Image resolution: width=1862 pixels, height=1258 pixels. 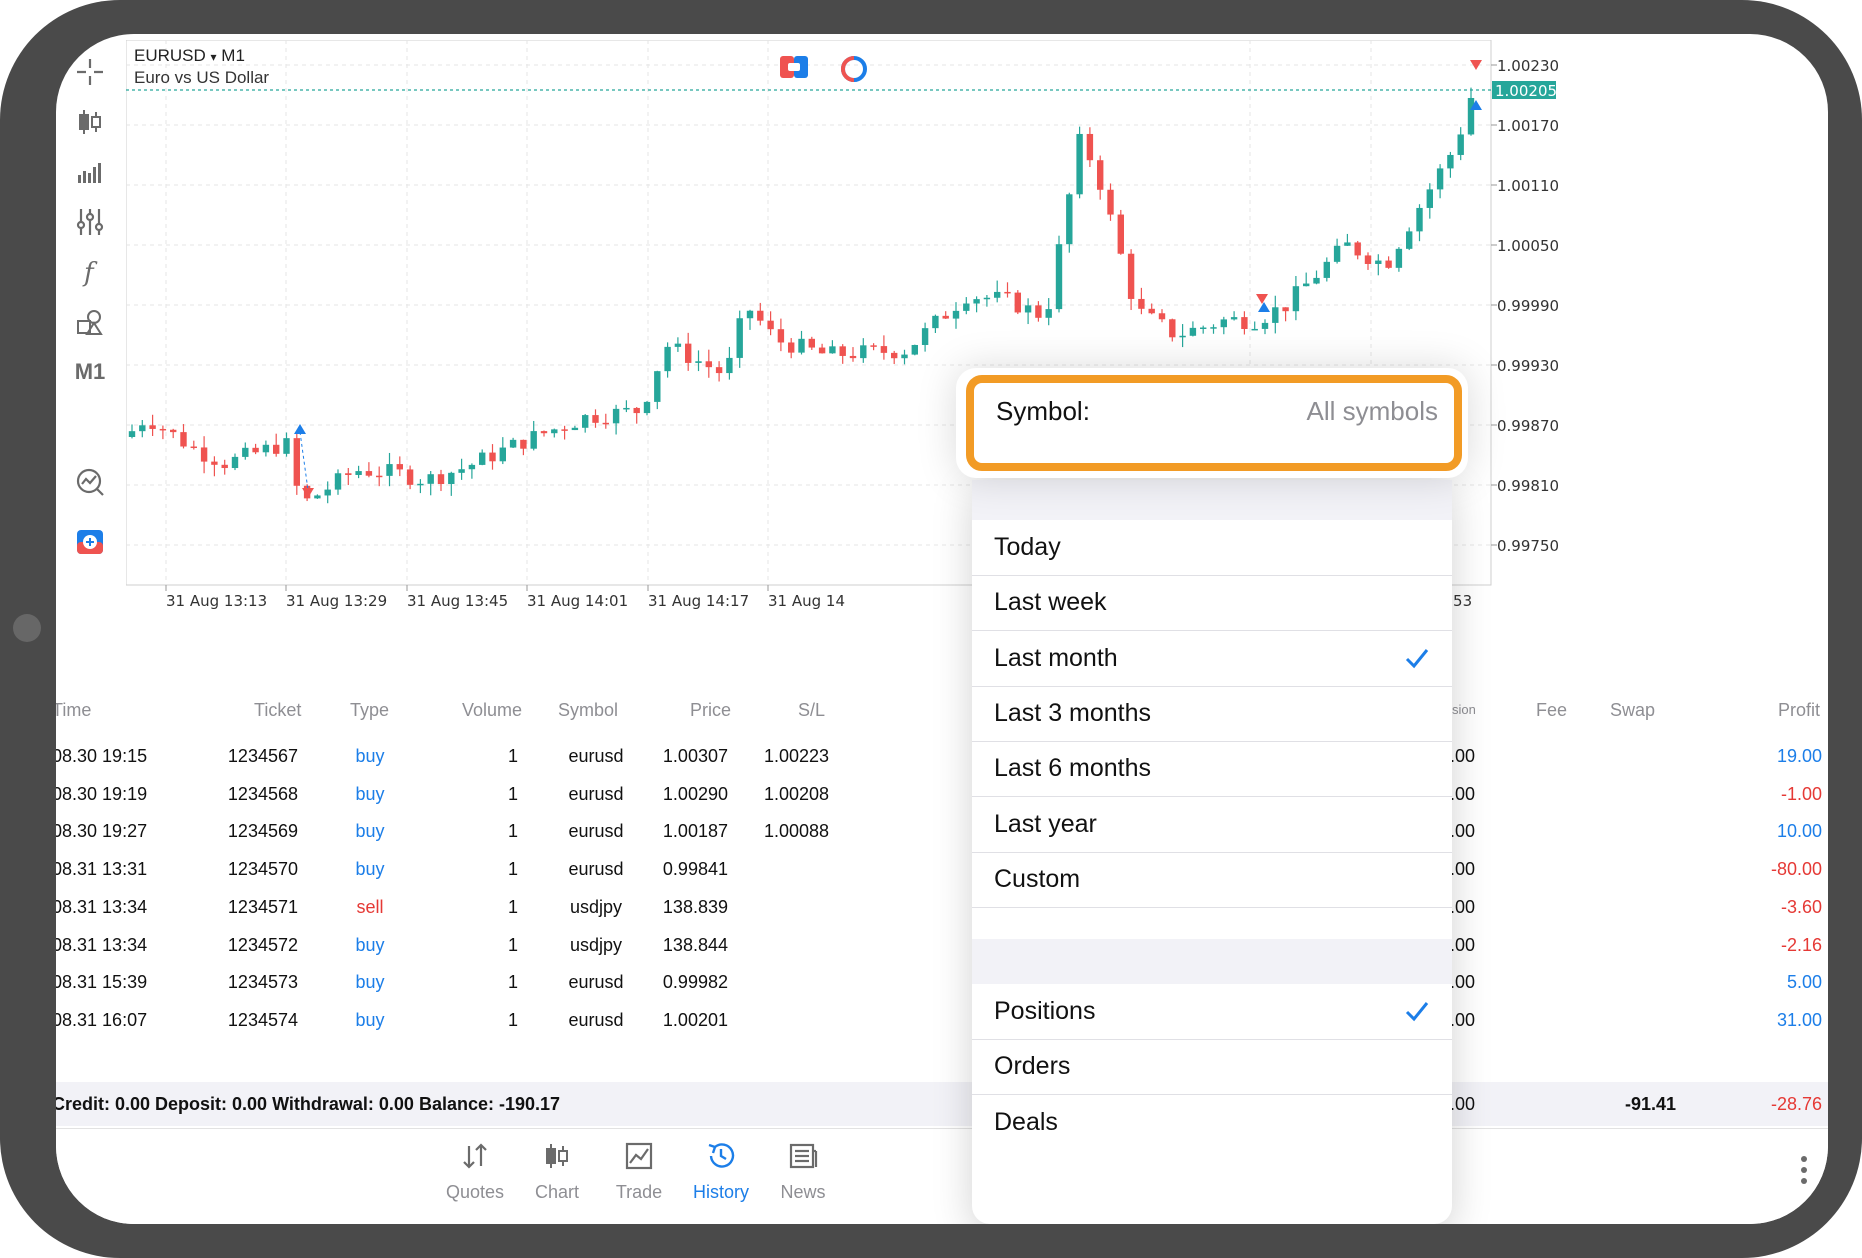 What do you see at coordinates (90, 322) in the screenshot?
I see `shapes-icon` at bounding box center [90, 322].